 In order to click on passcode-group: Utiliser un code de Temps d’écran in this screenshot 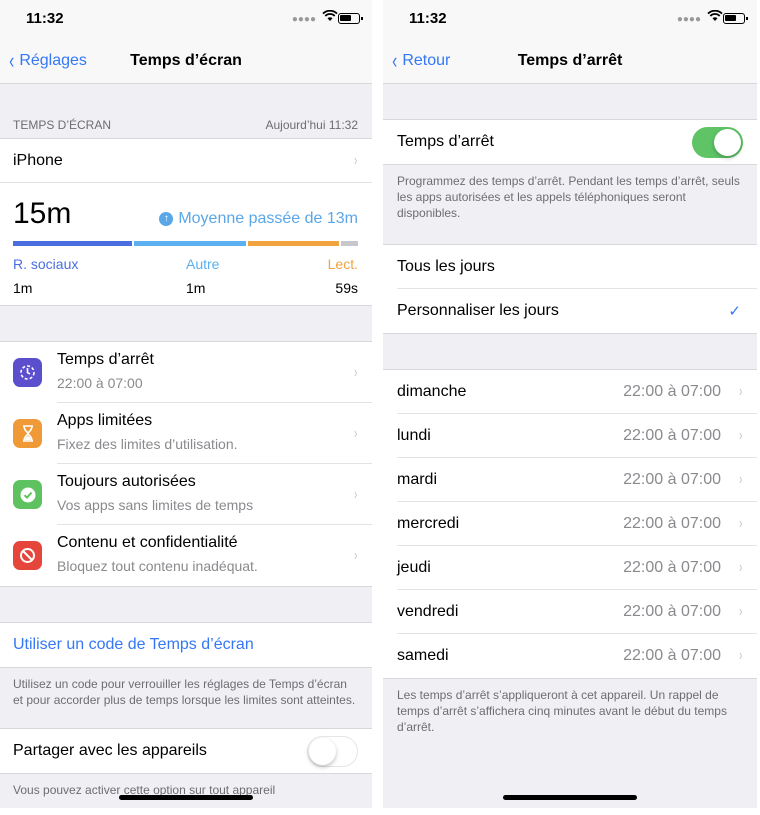, I will do `click(186, 645)`.